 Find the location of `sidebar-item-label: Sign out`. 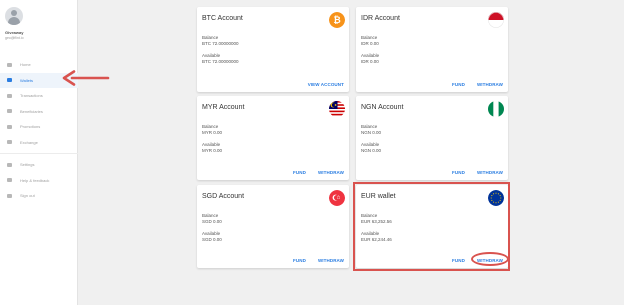

sidebar-item-label: Sign out is located at coordinates (27, 196).